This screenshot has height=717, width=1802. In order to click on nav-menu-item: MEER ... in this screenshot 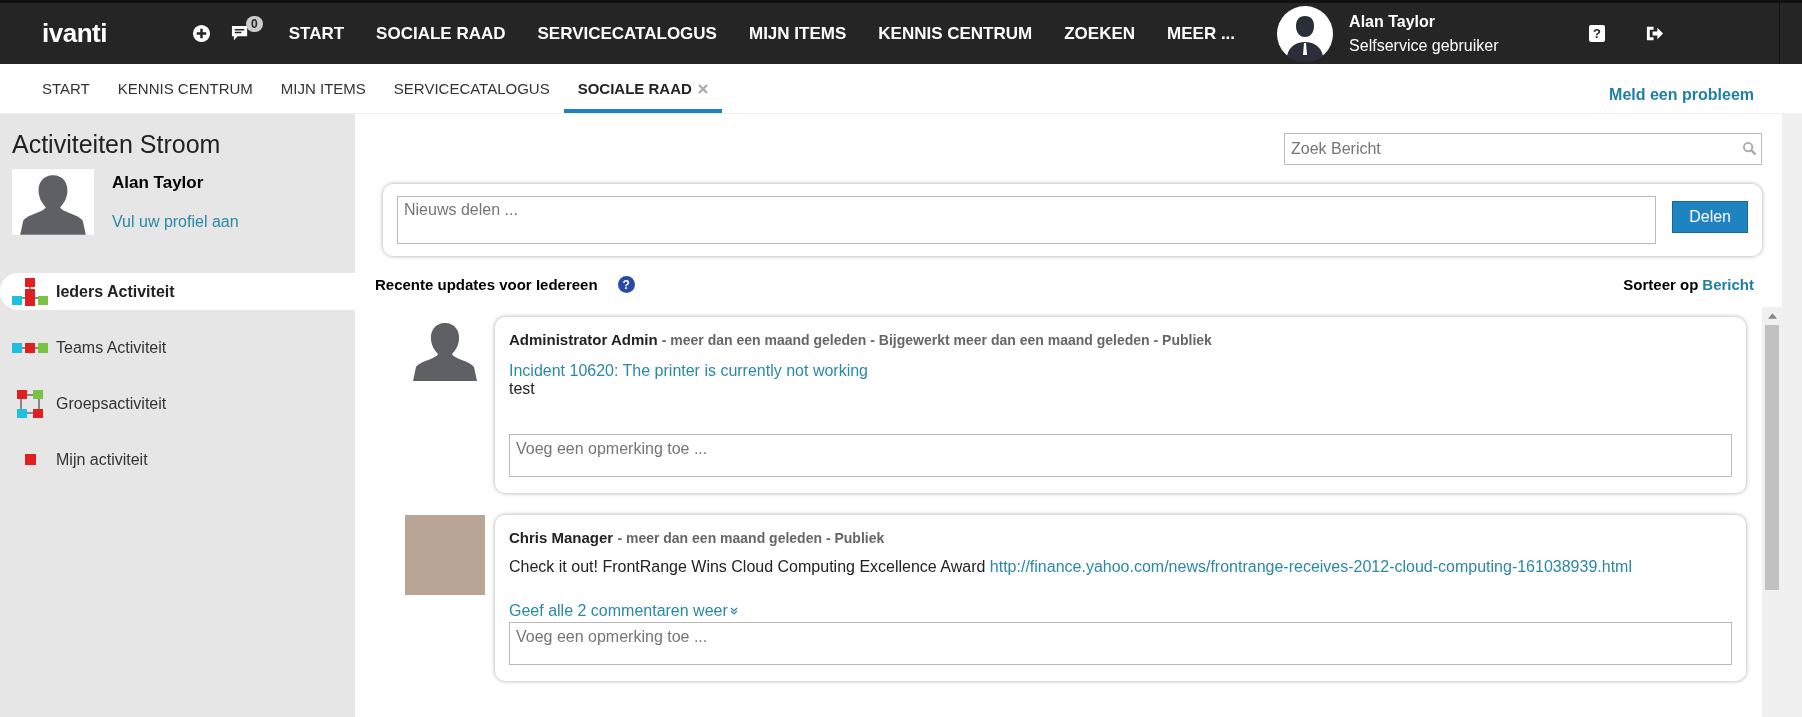, I will do `click(1201, 33)`.